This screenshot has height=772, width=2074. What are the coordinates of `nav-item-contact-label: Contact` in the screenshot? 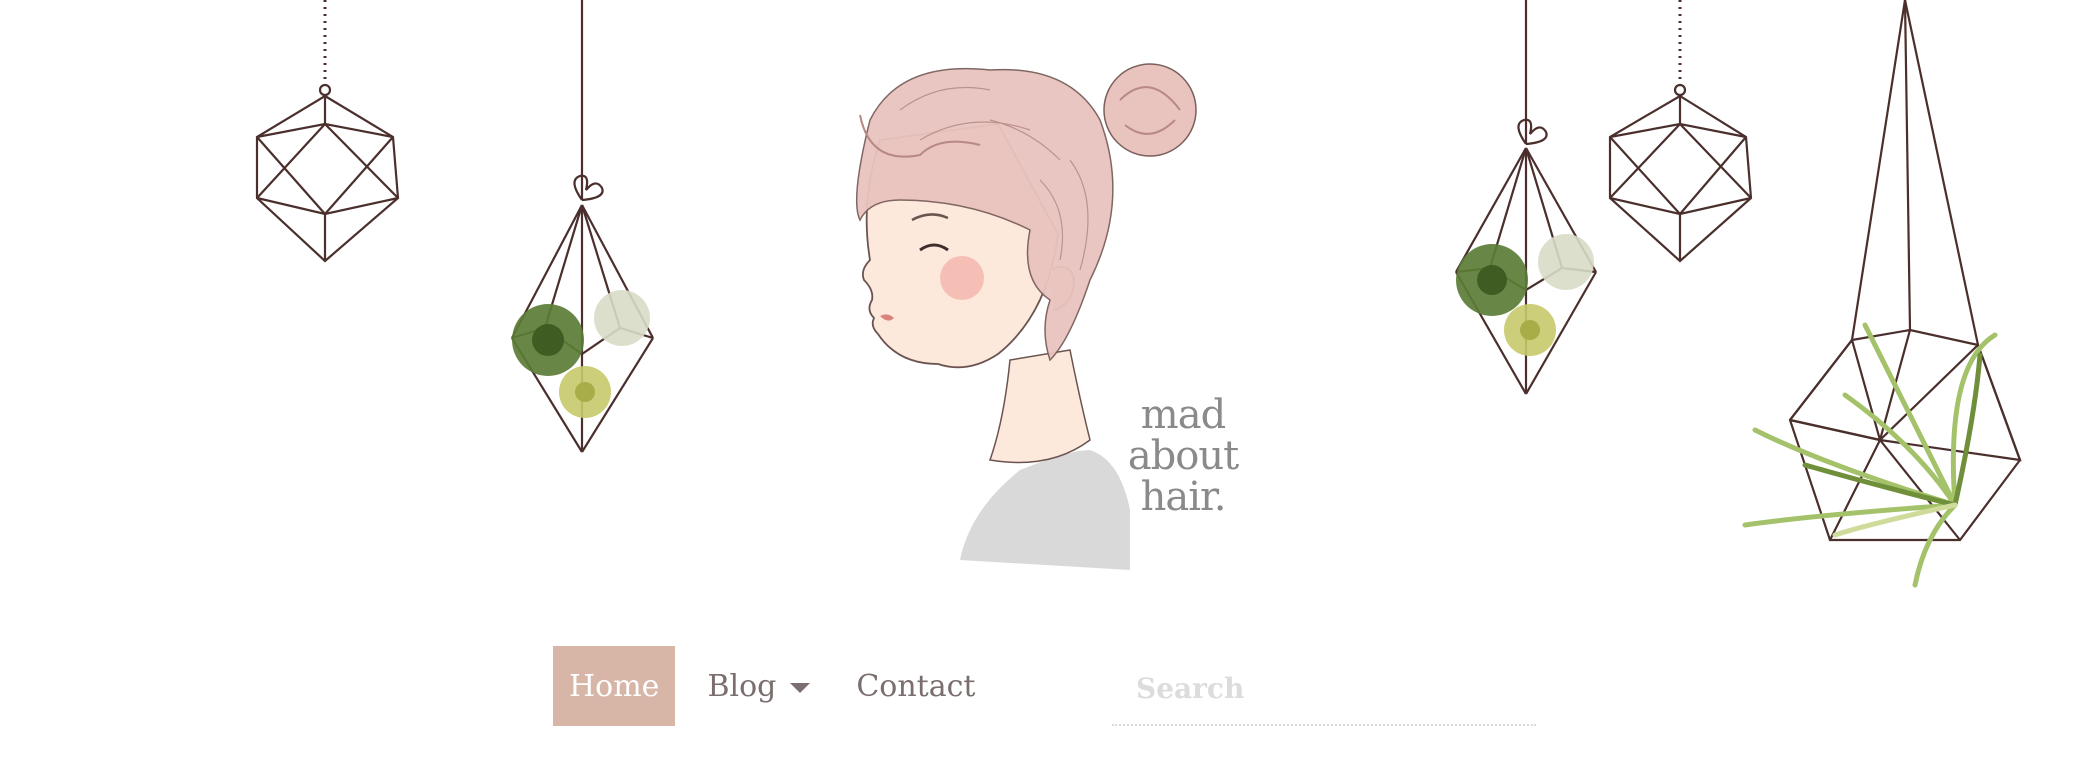 It's located at (916, 686).